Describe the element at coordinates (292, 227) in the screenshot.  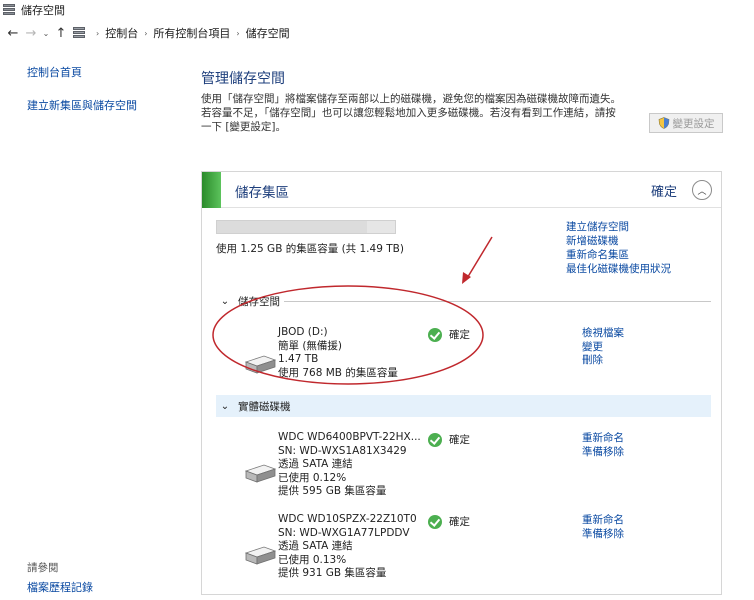
I see `pool-usage-fill` at that location.